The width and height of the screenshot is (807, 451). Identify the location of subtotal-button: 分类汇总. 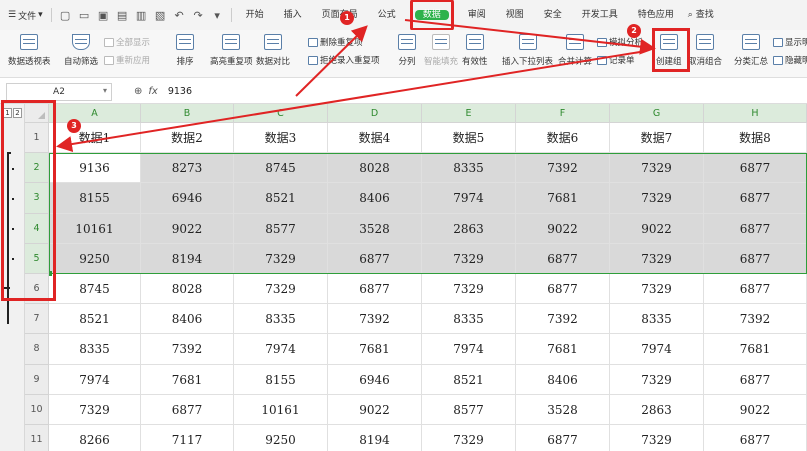
(751, 50).